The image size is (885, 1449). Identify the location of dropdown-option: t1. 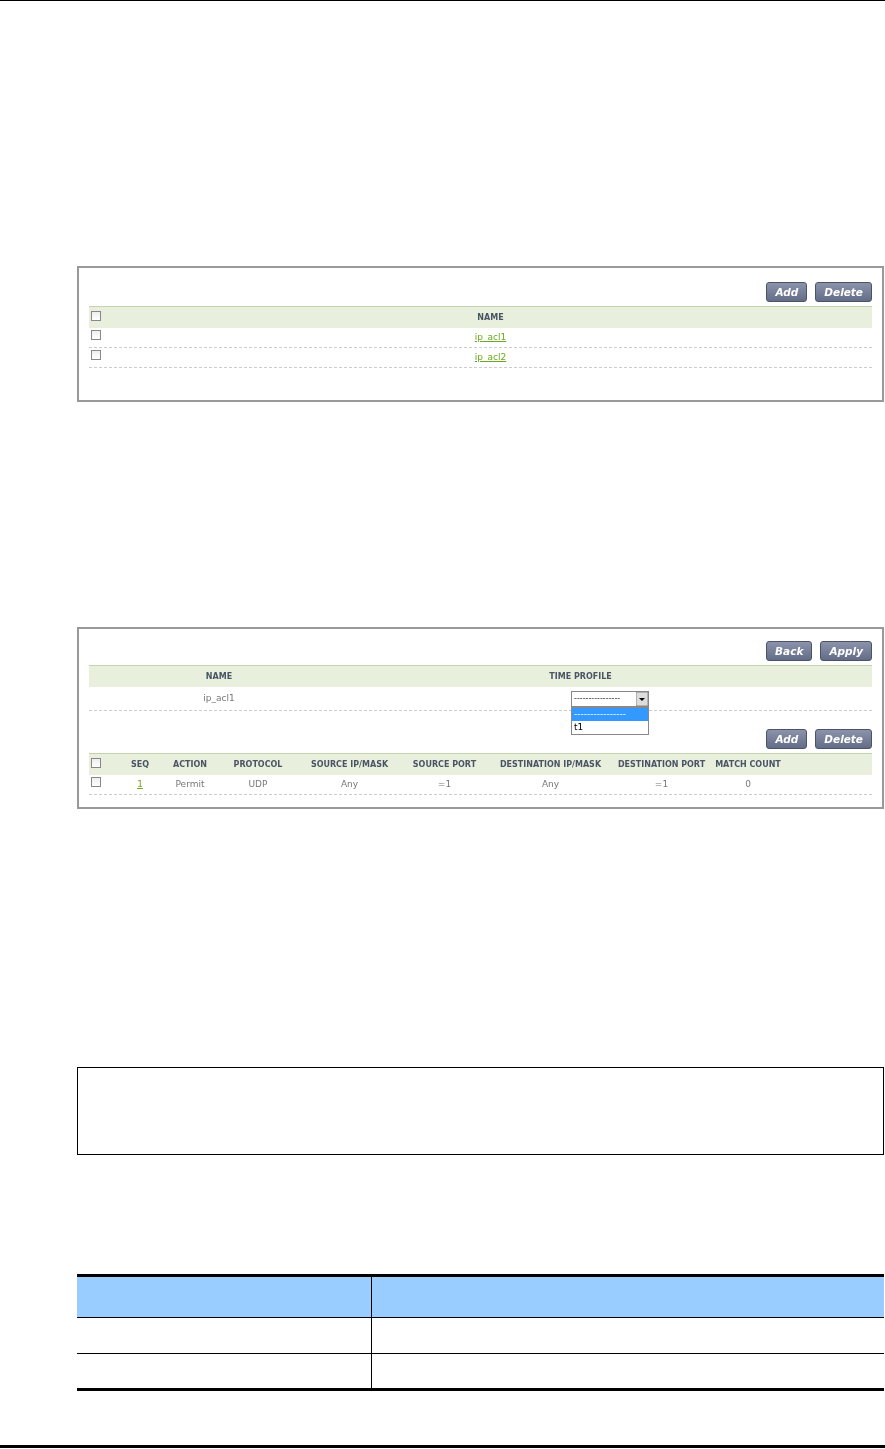
(610, 727).